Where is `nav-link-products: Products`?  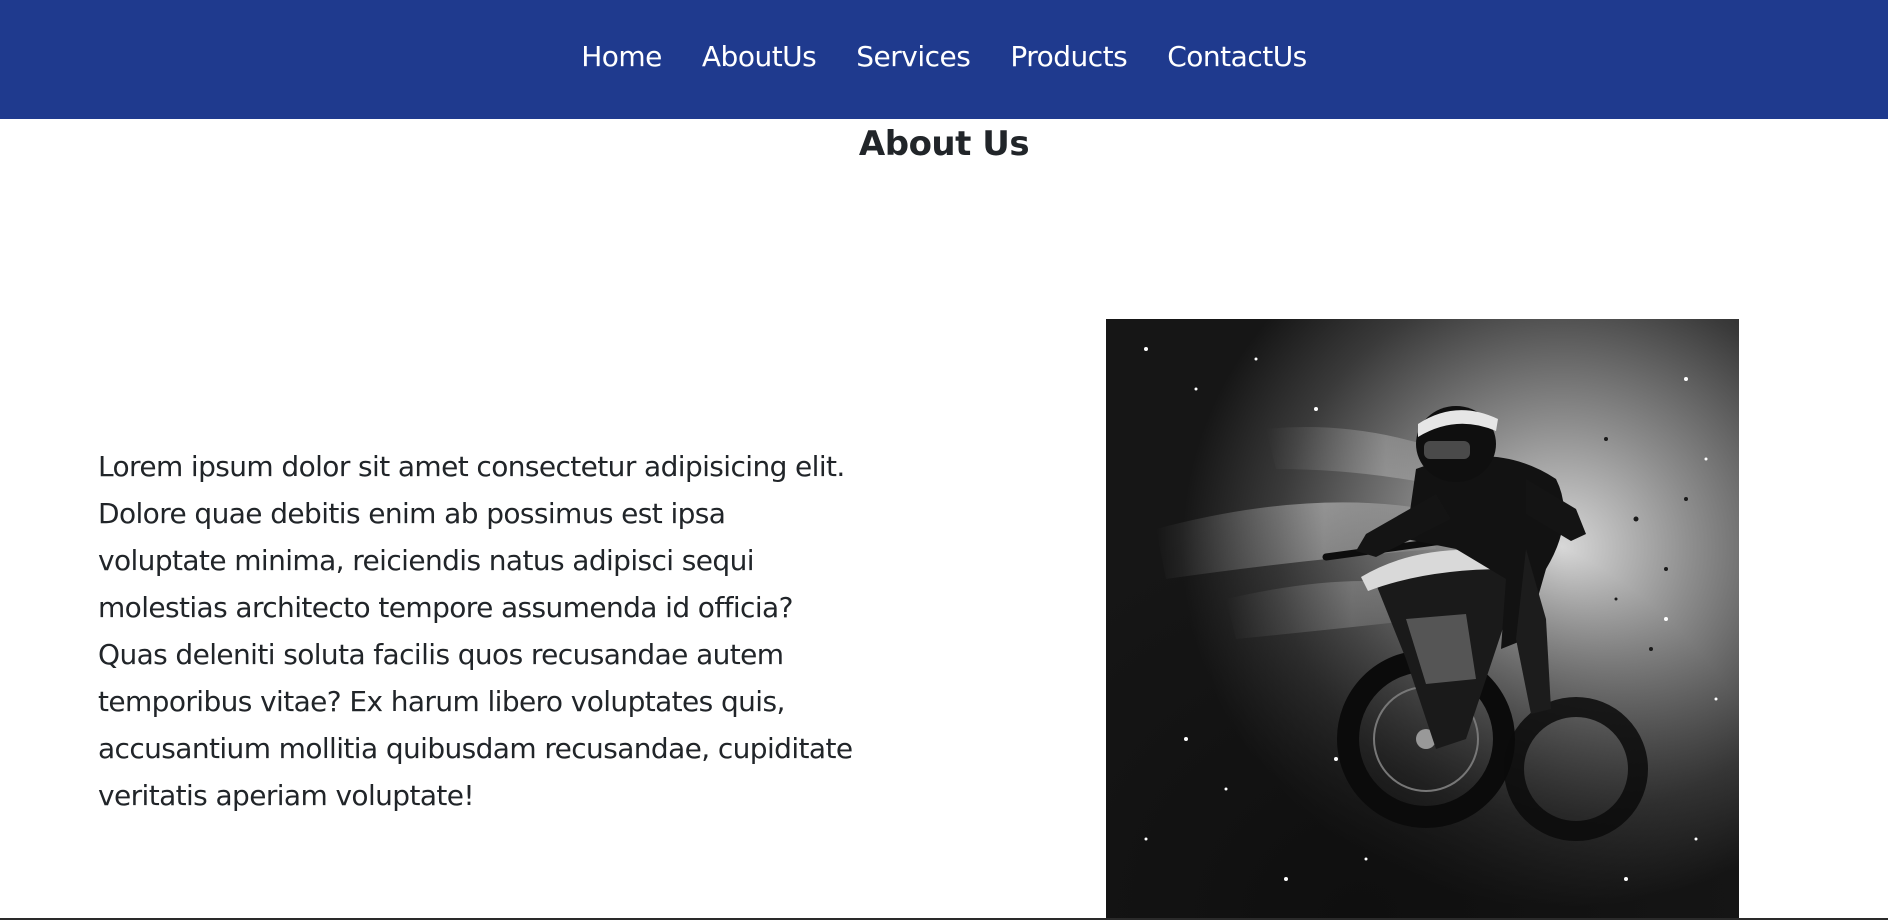
nav-link-products: Products is located at coordinates (1068, 56).